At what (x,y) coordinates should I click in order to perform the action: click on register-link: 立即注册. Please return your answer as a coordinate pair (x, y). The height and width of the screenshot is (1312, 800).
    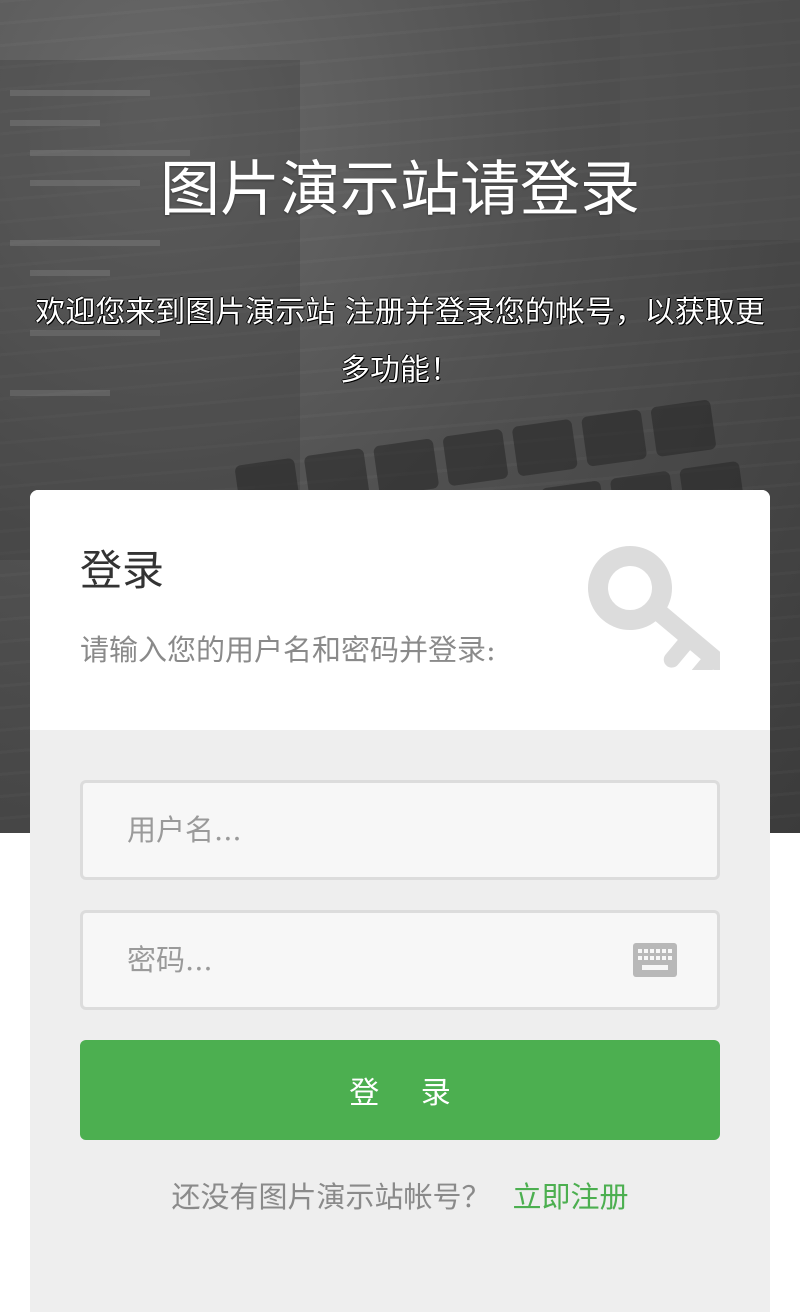
    Looking at the image, I should click on (571, 1197).